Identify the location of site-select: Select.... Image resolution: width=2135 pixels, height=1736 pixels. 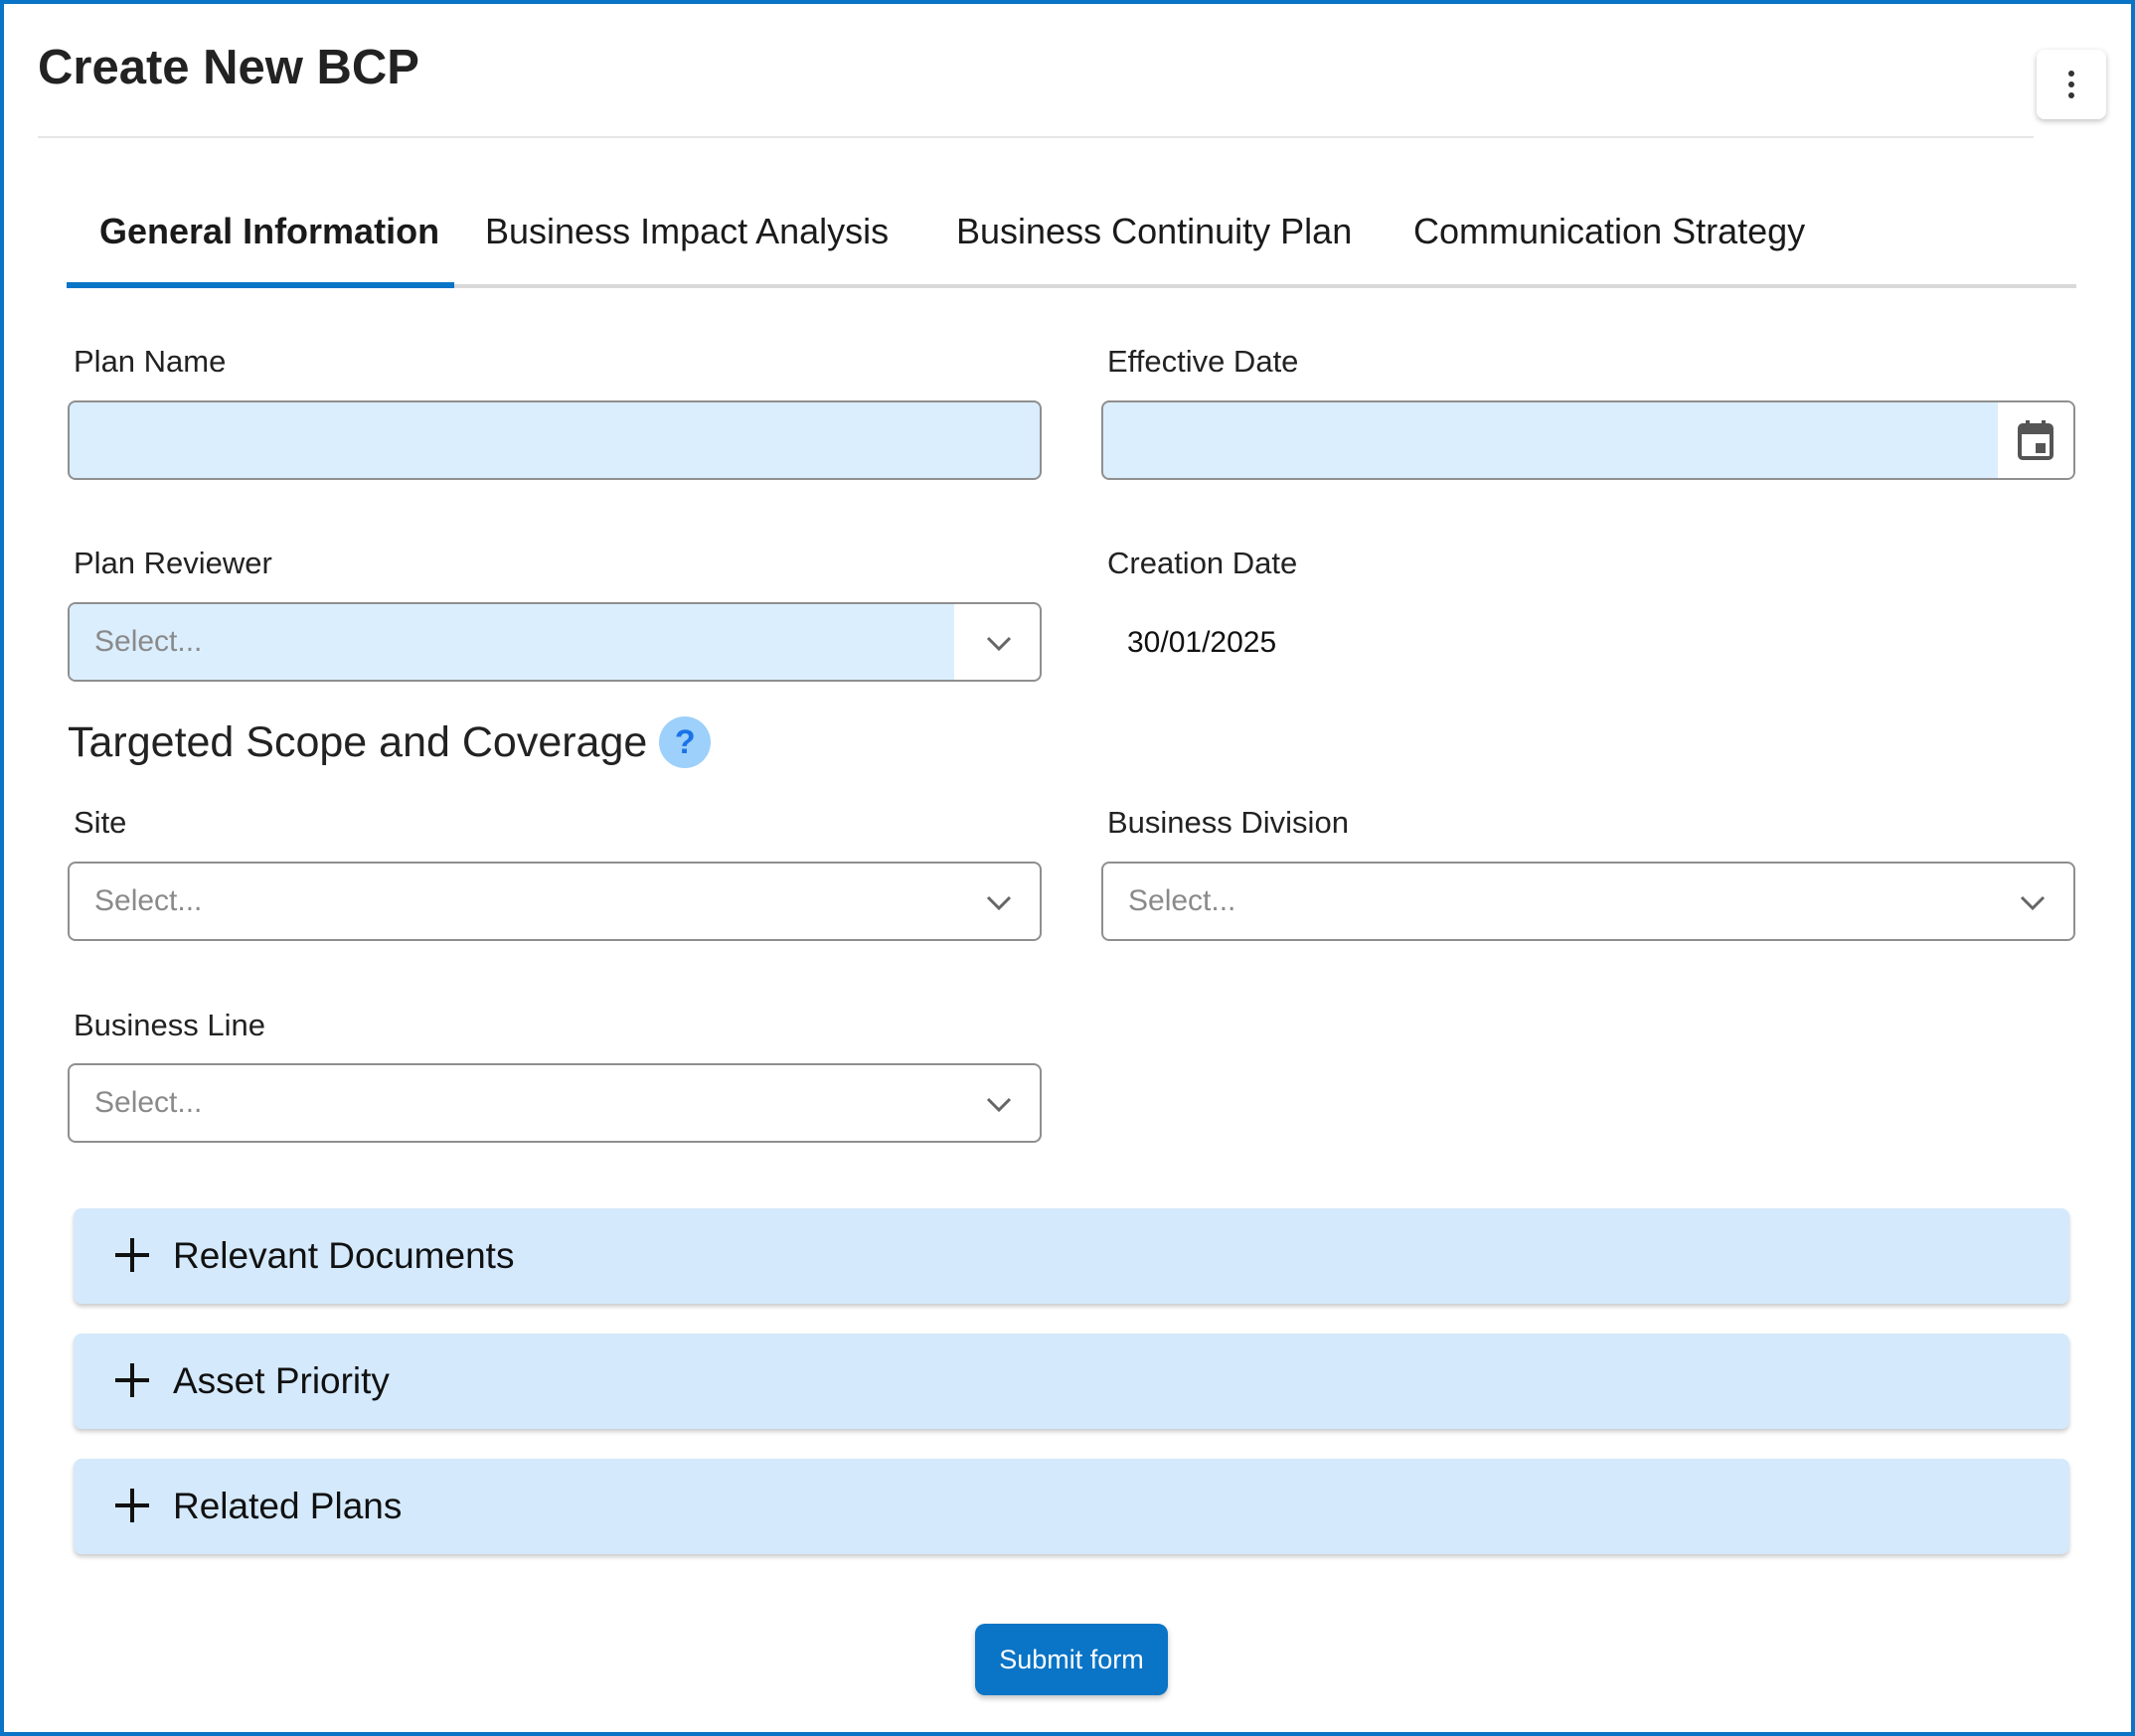
(555, 901).